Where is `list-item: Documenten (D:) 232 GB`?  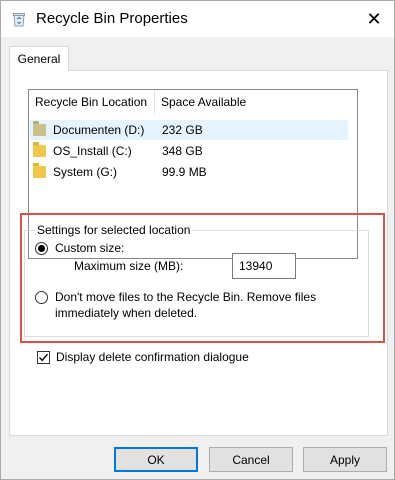
list-item: Documenten (D:) 232 GB is located at coordinates (189, 130).